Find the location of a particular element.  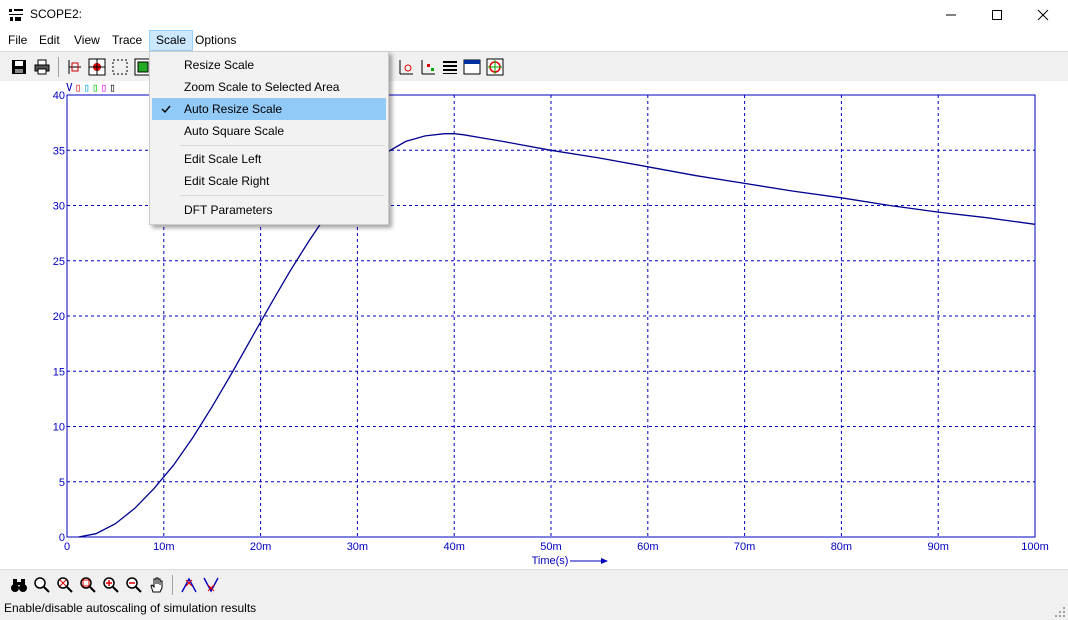

x-axis-arrowhead is located at coordinates (604, 561).